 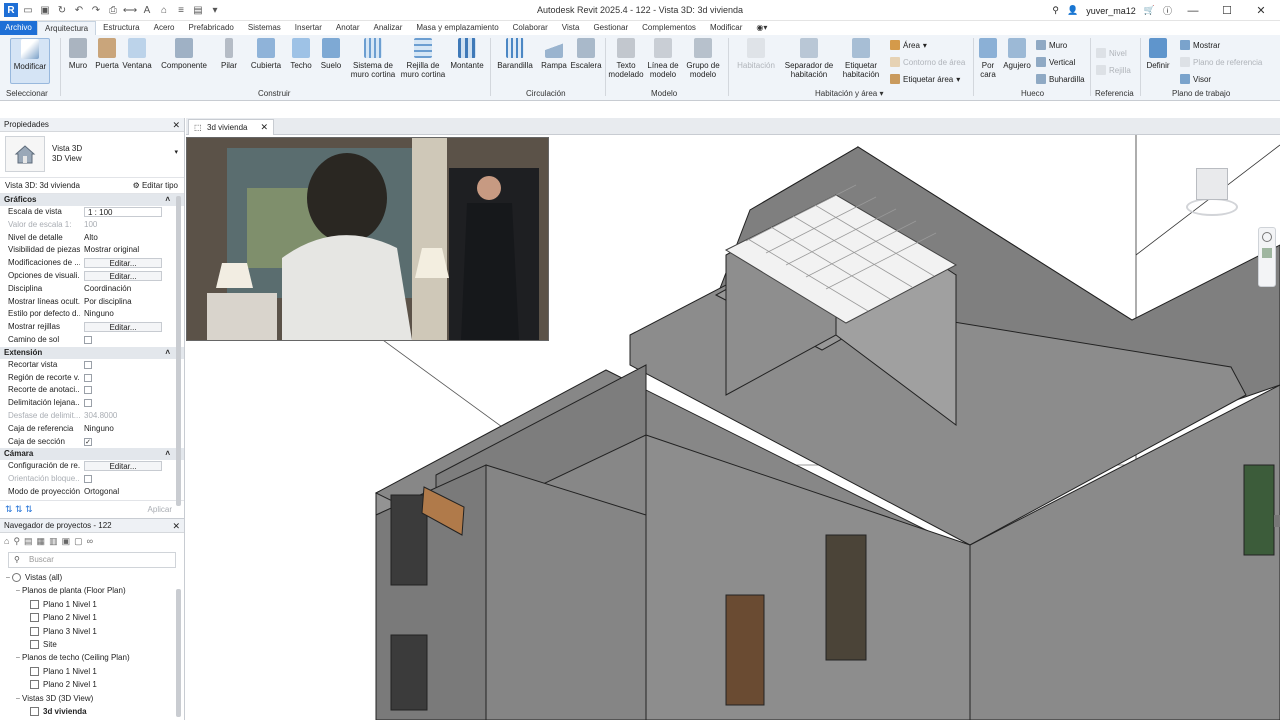 I want to click on area-boundary-button: Contorno de área, so click(x=927, y=62).